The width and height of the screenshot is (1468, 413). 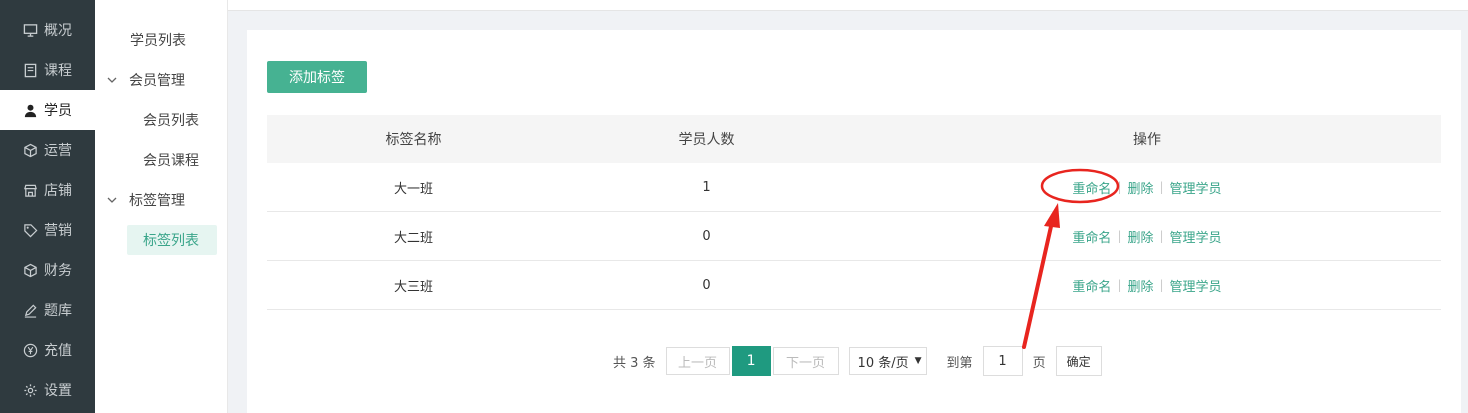 I want to click on nav-item-label: 运营, so click(x=58, y=151).